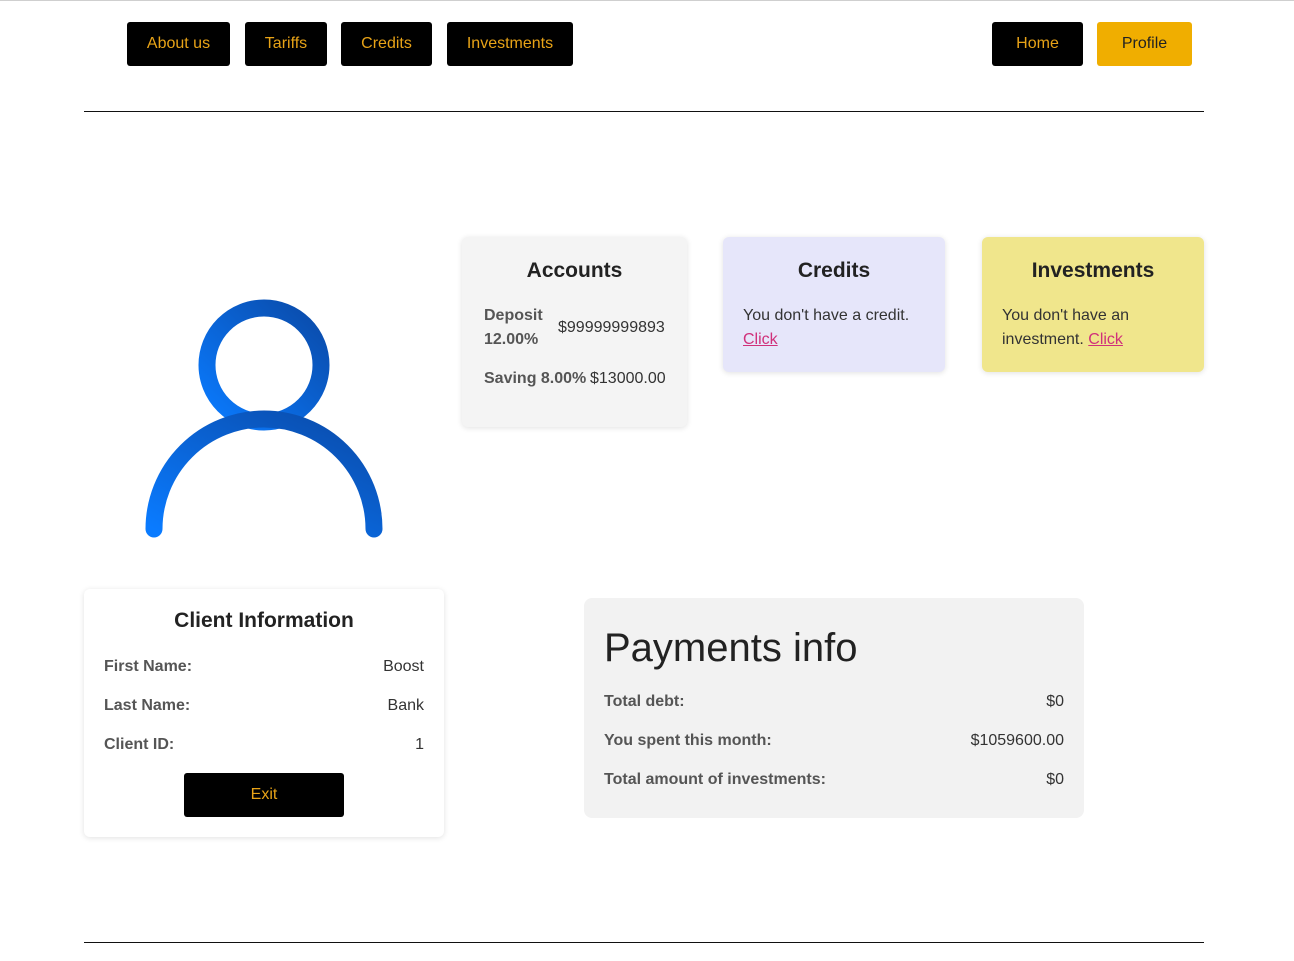  I want to click on last-name-row: Last Name: Bank, so click(264, 706).